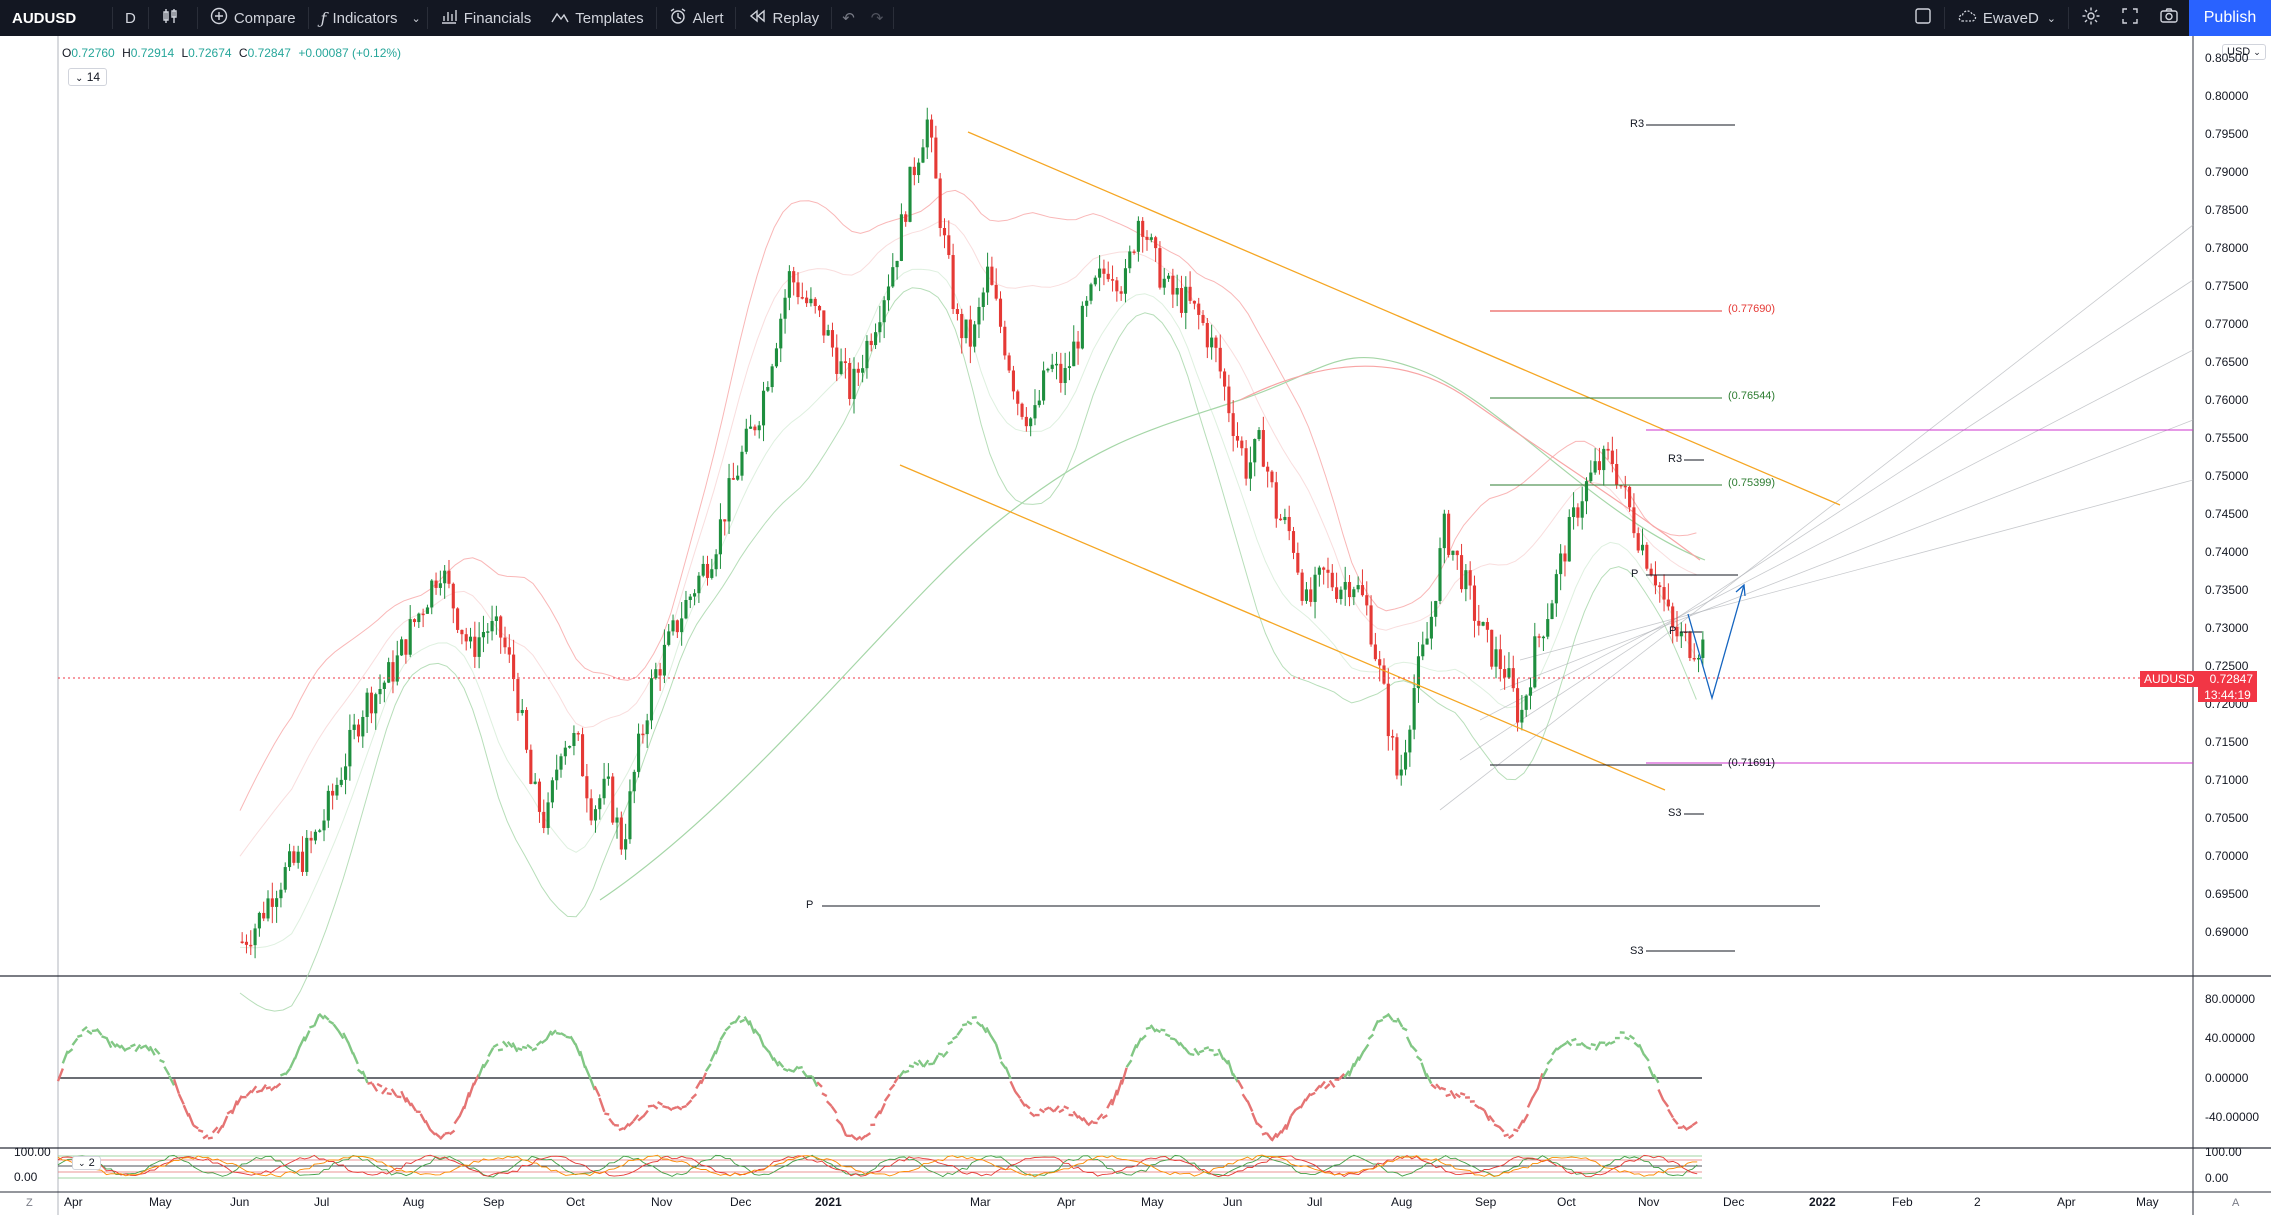 This screenshot has width=2271, height=1215. What do you see at coordinates (2235, 1203) in the screenshot?
I see `auto-scale-corner: A` at bounding box center [2235, 1203].